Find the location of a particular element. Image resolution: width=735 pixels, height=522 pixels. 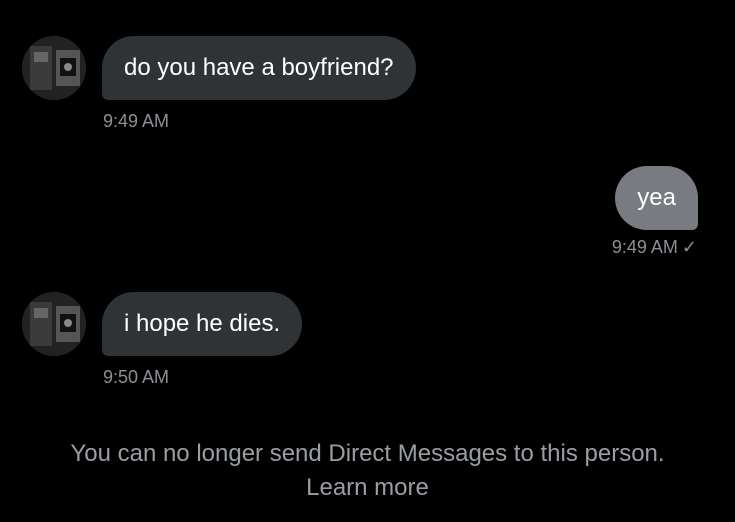

message-timestamp: 9:50 AM is located at coordinates (136, 377).